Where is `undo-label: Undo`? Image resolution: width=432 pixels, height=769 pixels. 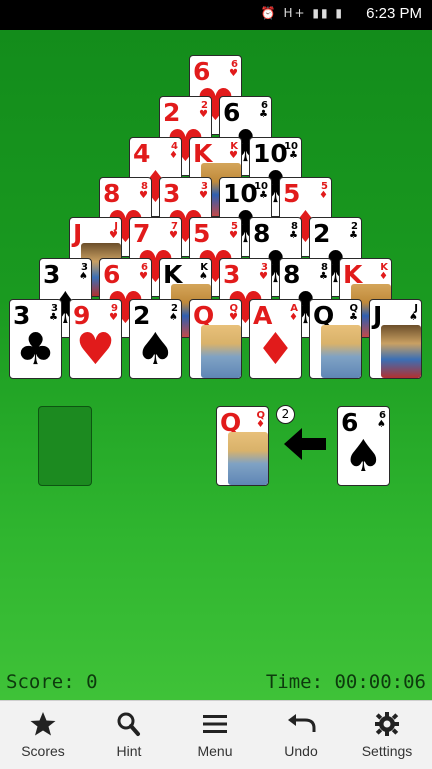
undo-label: Undo is located at coordinates (301, 751).